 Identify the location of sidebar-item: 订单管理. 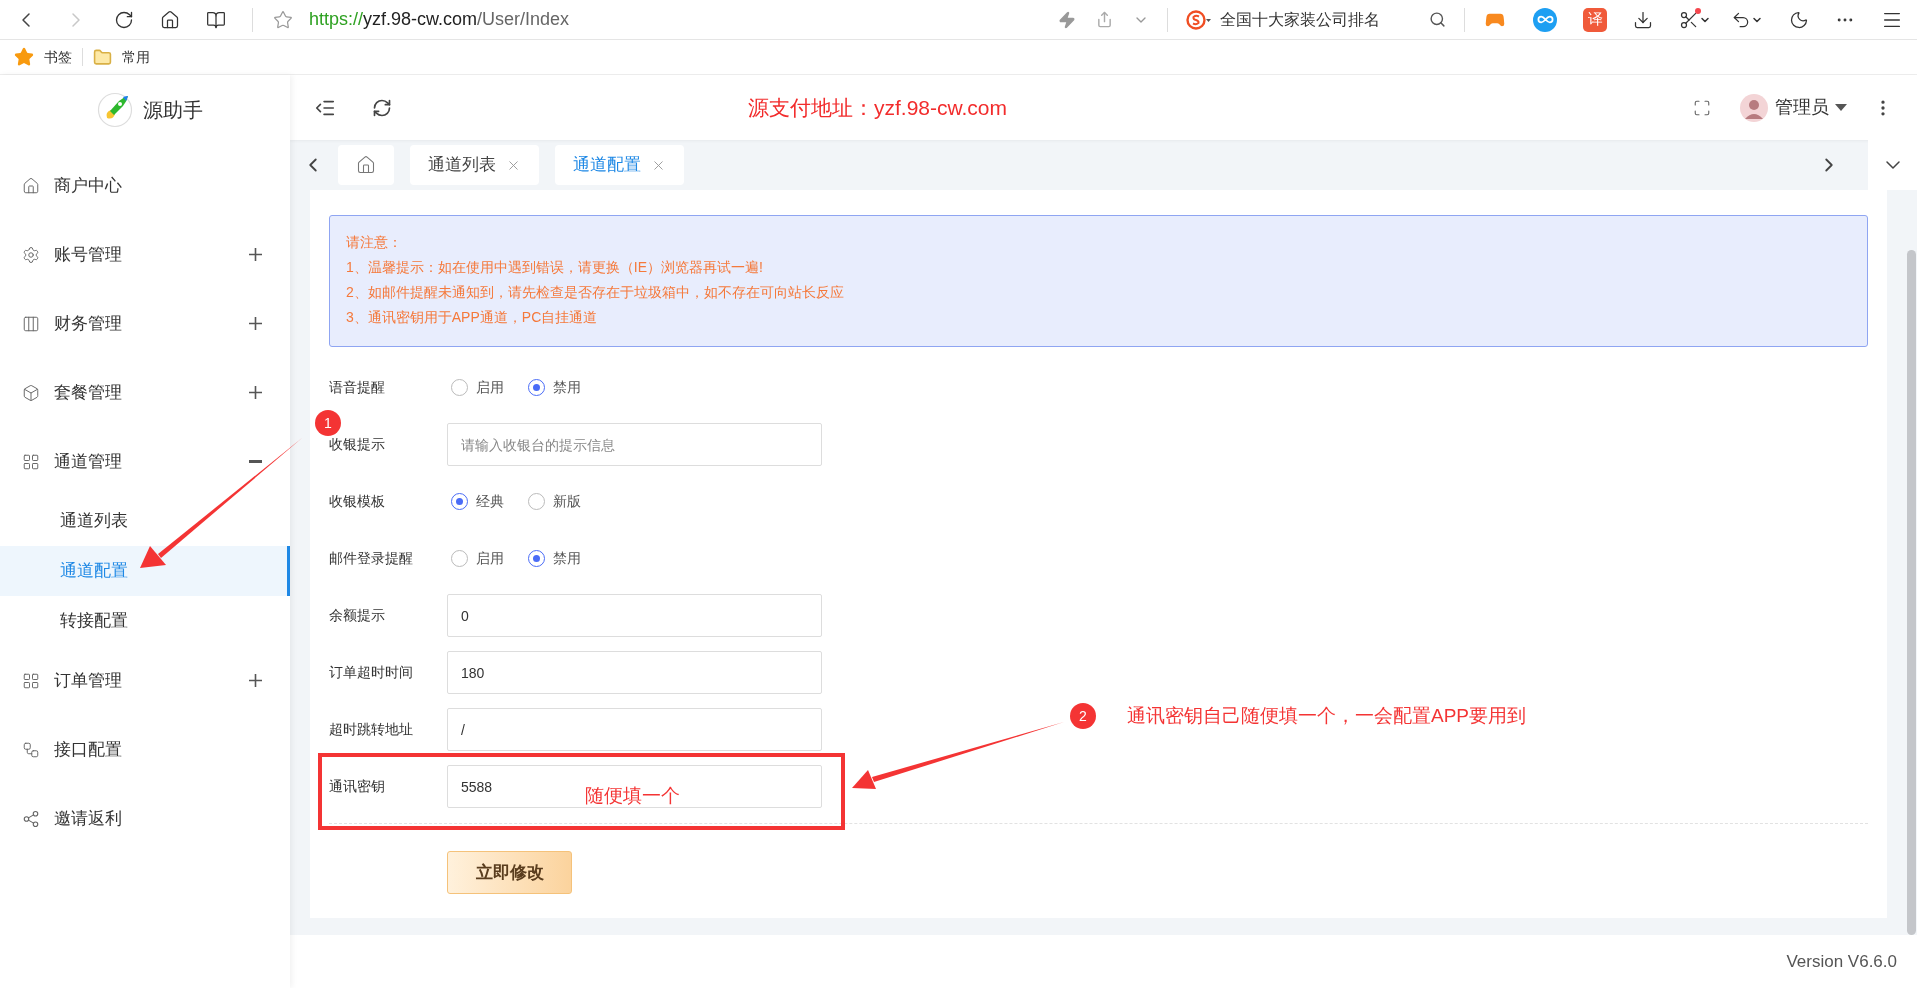
(145, 680).